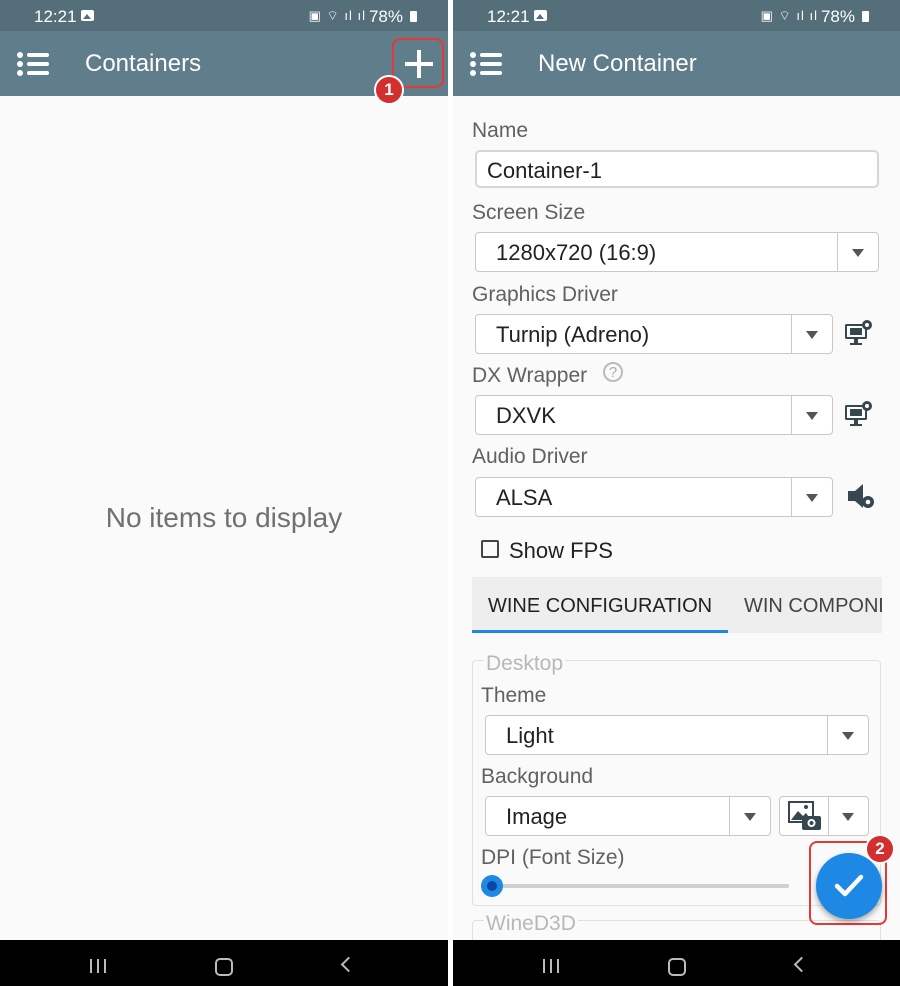 The height and width of the screenshot is (986, 900). What do you see at coordinates (641, 886) in the screenshot?
I see `dpi-slider-track` at bounding box center [641, 886].